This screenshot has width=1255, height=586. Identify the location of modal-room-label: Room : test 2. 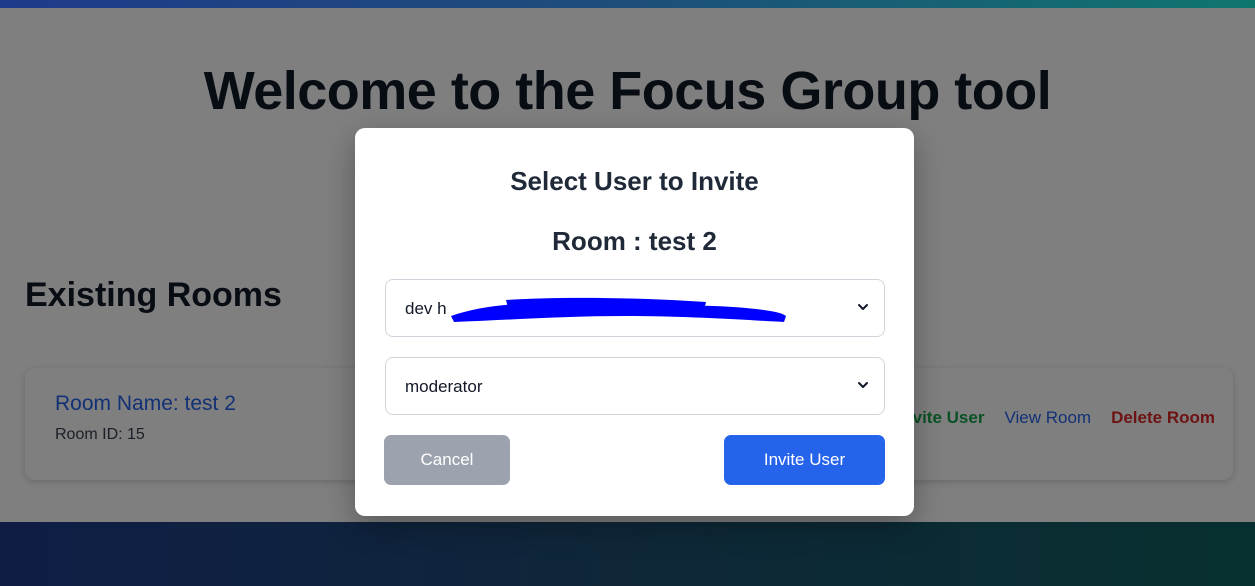
(634, 241).